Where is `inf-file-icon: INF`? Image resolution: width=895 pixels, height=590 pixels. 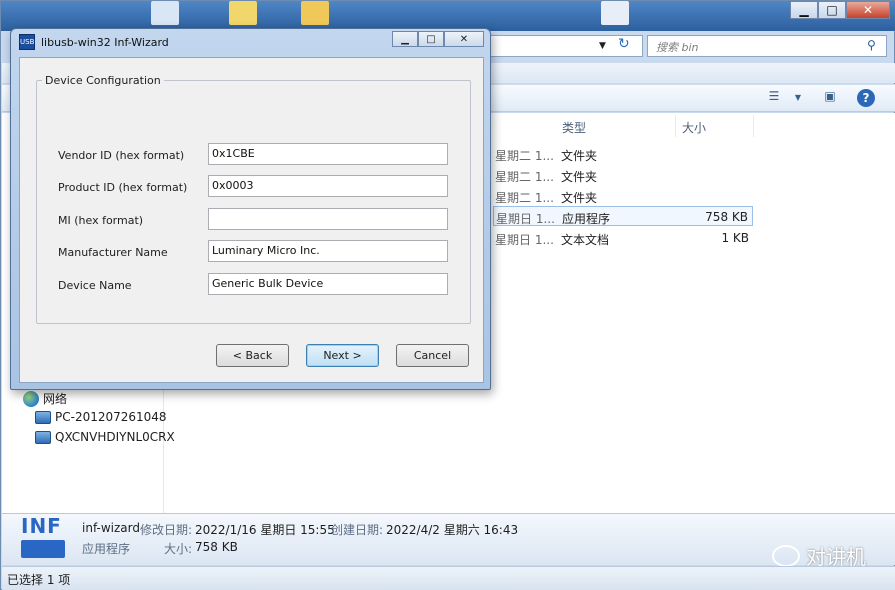
inf-file-icon: INF is located at coordinates (46, 539).